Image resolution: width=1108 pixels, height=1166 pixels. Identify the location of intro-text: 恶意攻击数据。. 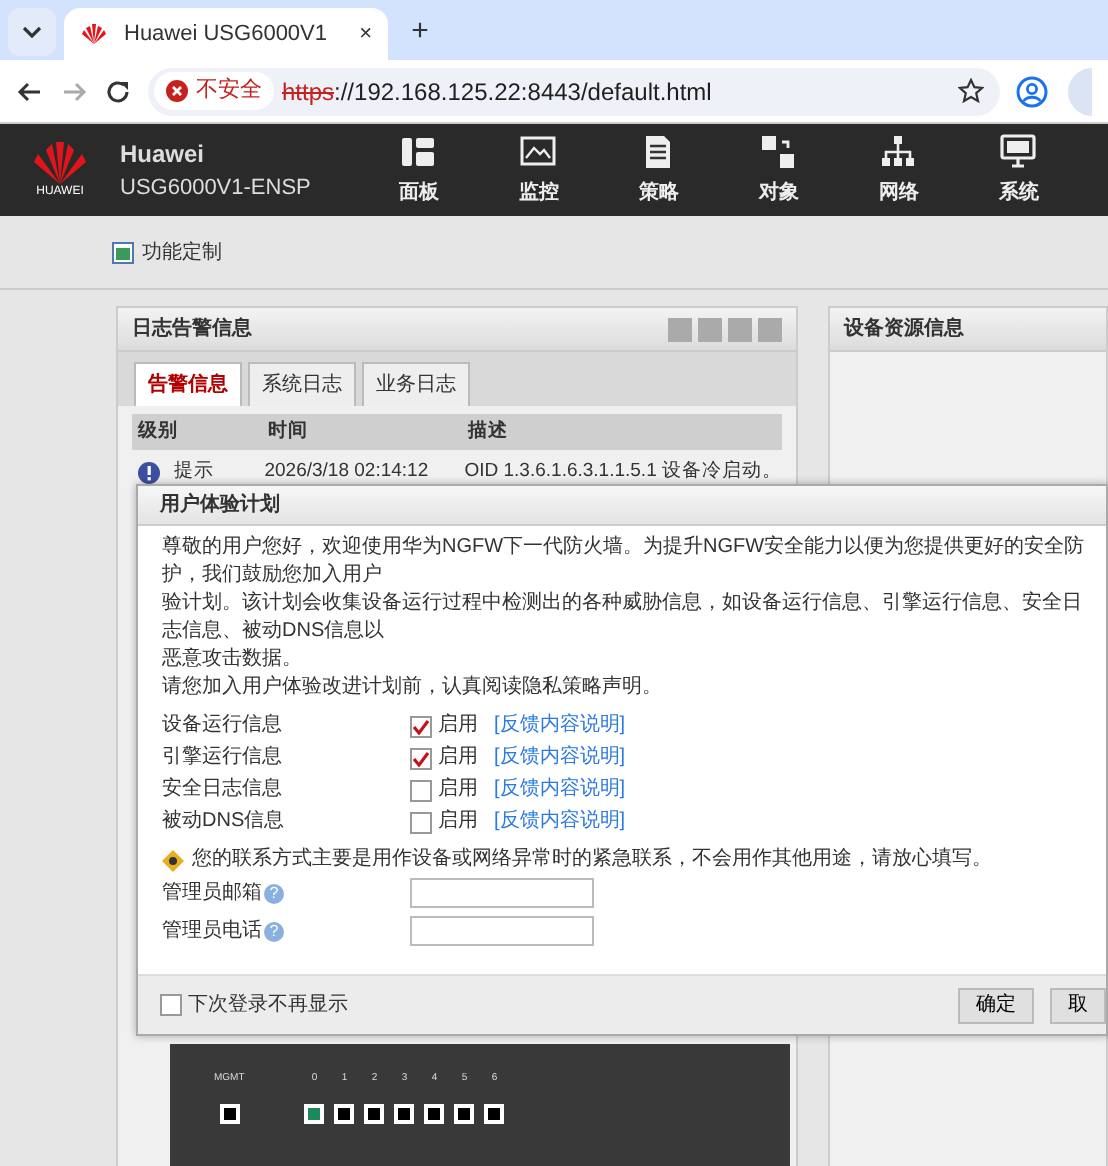
(233, 660).